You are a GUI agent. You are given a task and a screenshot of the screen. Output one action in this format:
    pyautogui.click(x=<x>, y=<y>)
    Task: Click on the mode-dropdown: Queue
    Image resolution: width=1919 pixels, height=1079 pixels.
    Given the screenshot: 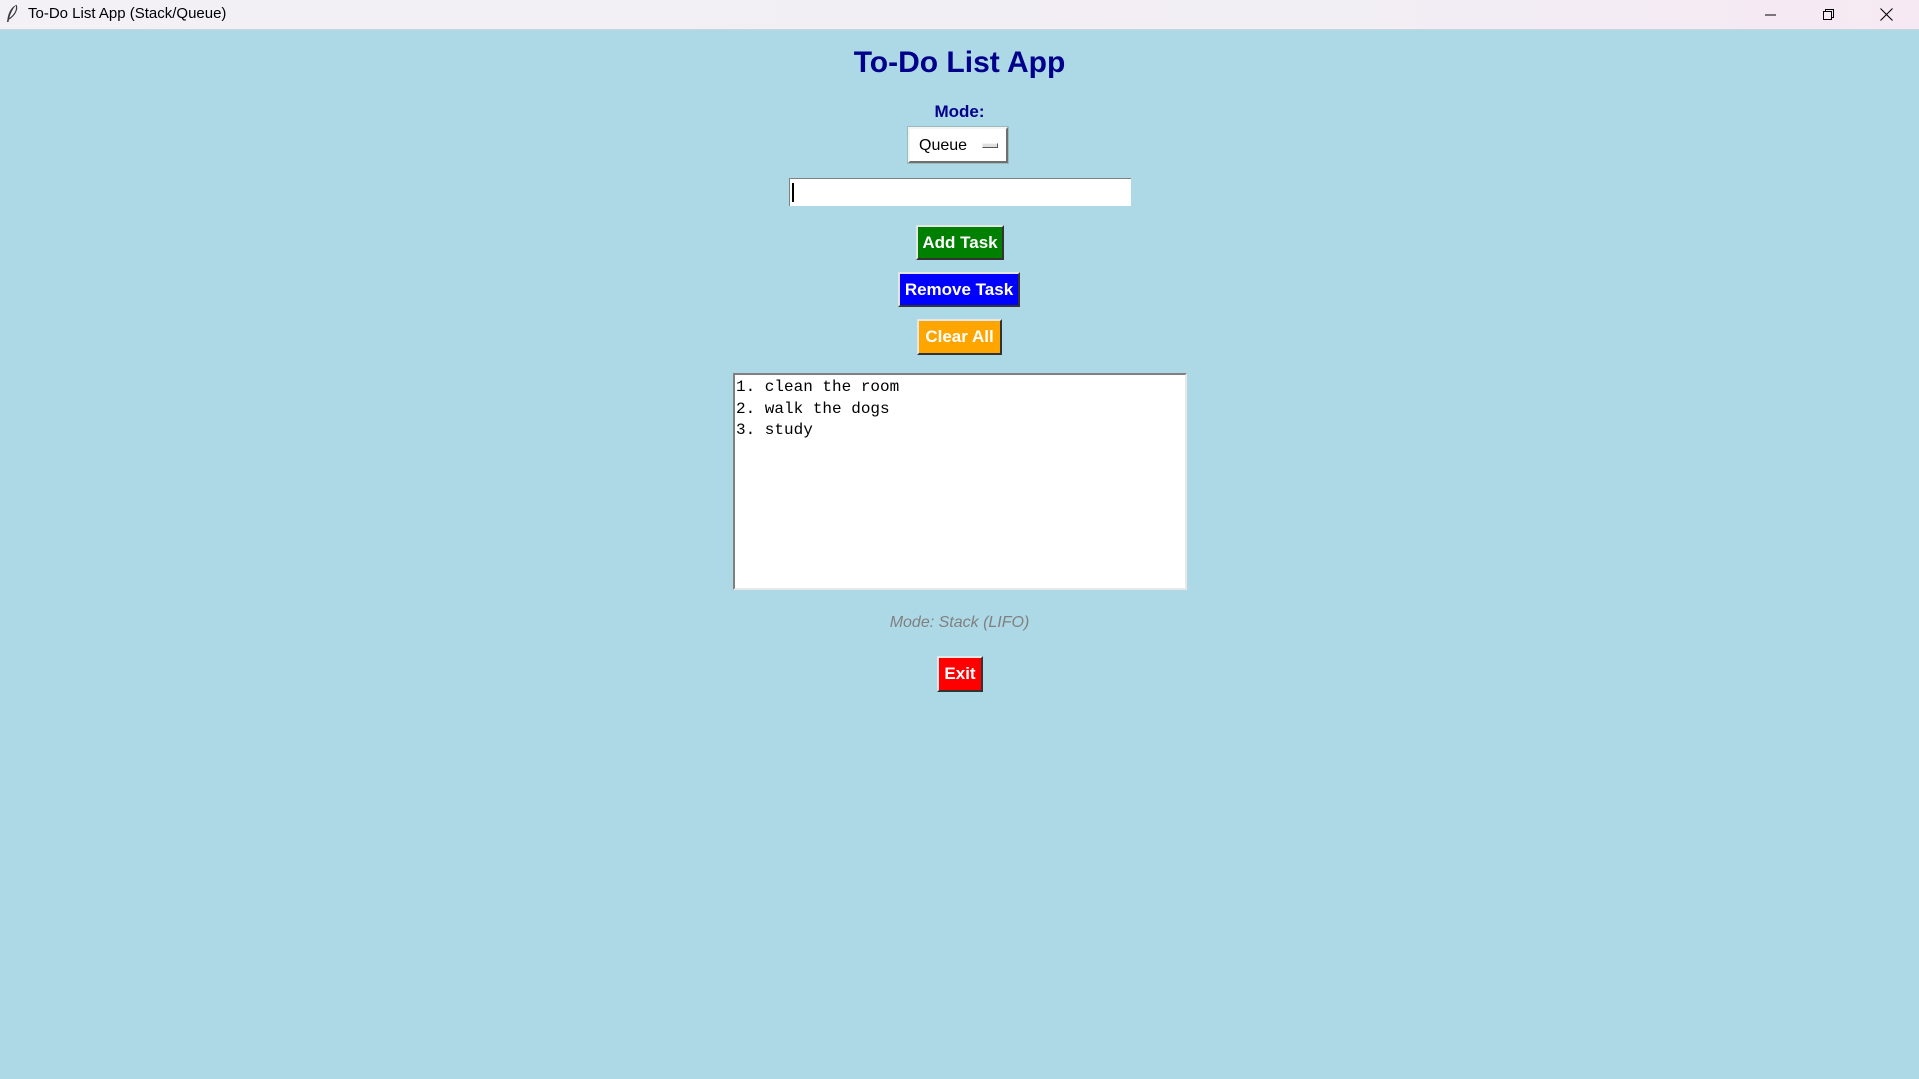 What is the action you would take?
    pyautogui.click(x=958, y=145)
    